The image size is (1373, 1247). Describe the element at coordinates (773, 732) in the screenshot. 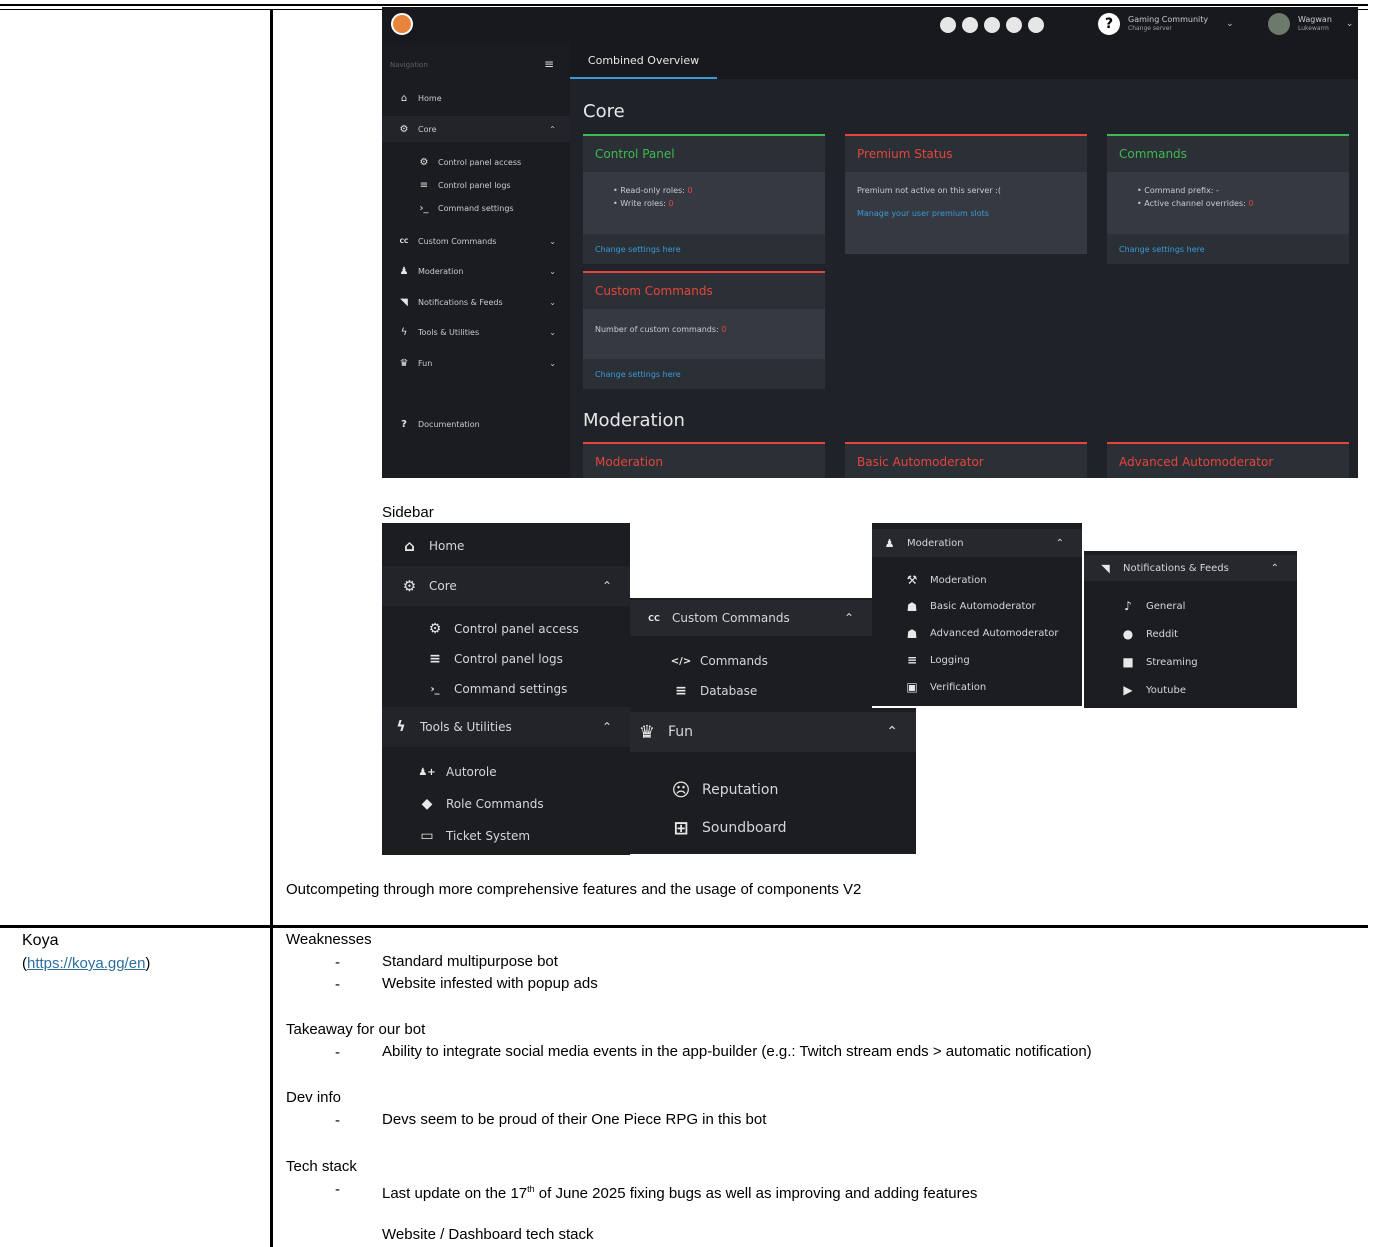

I see `sidebar-group-fun: ♛ Fun ⌃` at that location.